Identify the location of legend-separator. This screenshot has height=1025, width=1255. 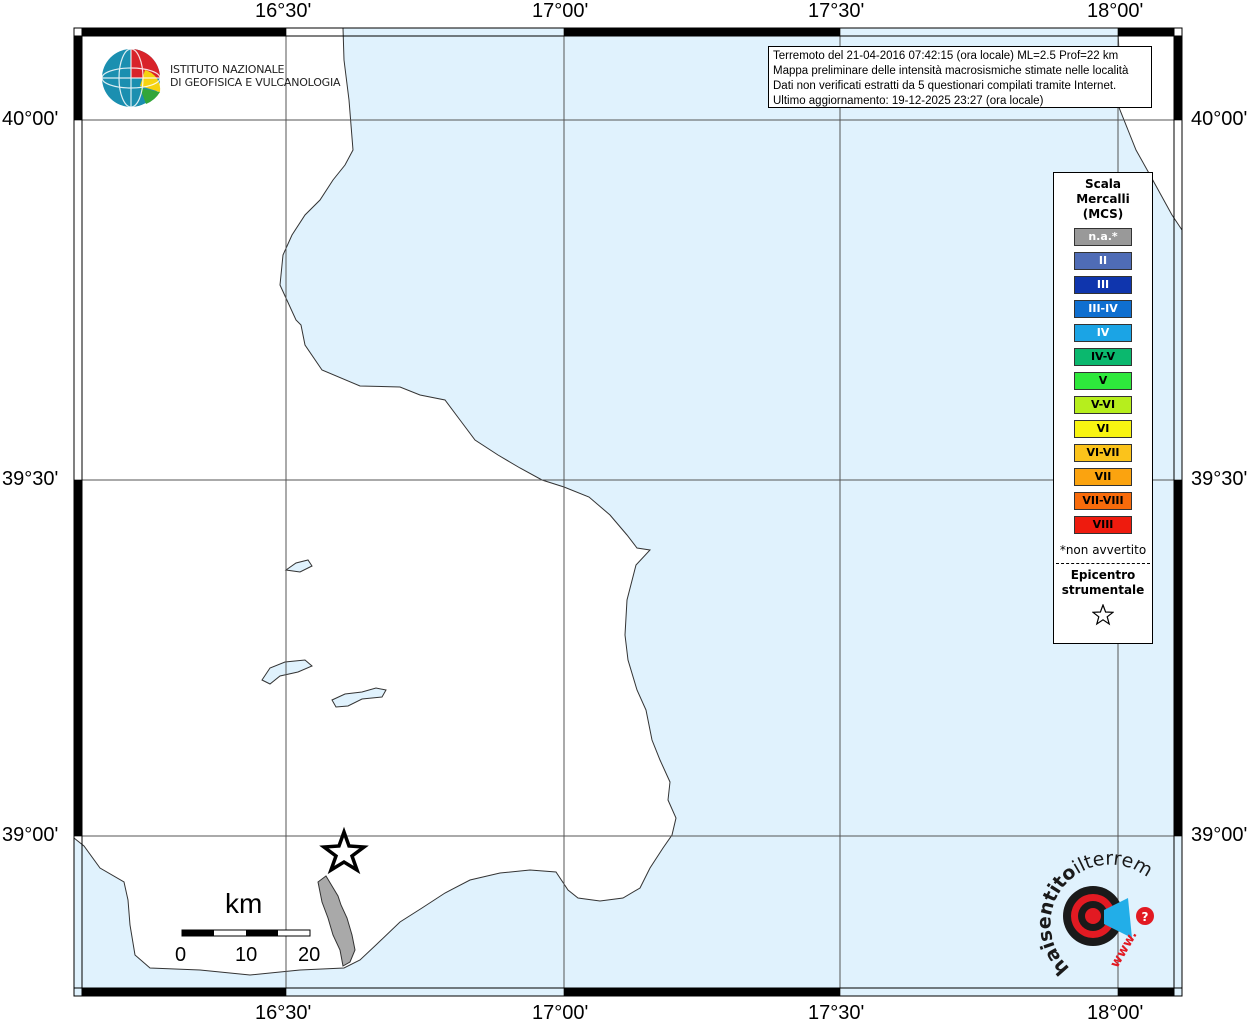
(1103, 563).